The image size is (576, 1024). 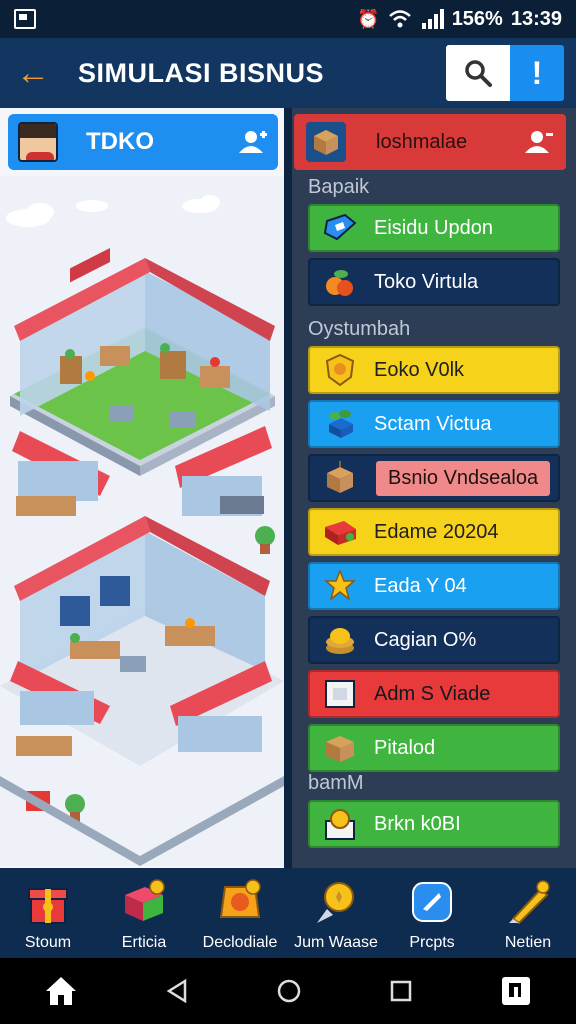 I want to click on search-icon, so click(x=478, y=73).